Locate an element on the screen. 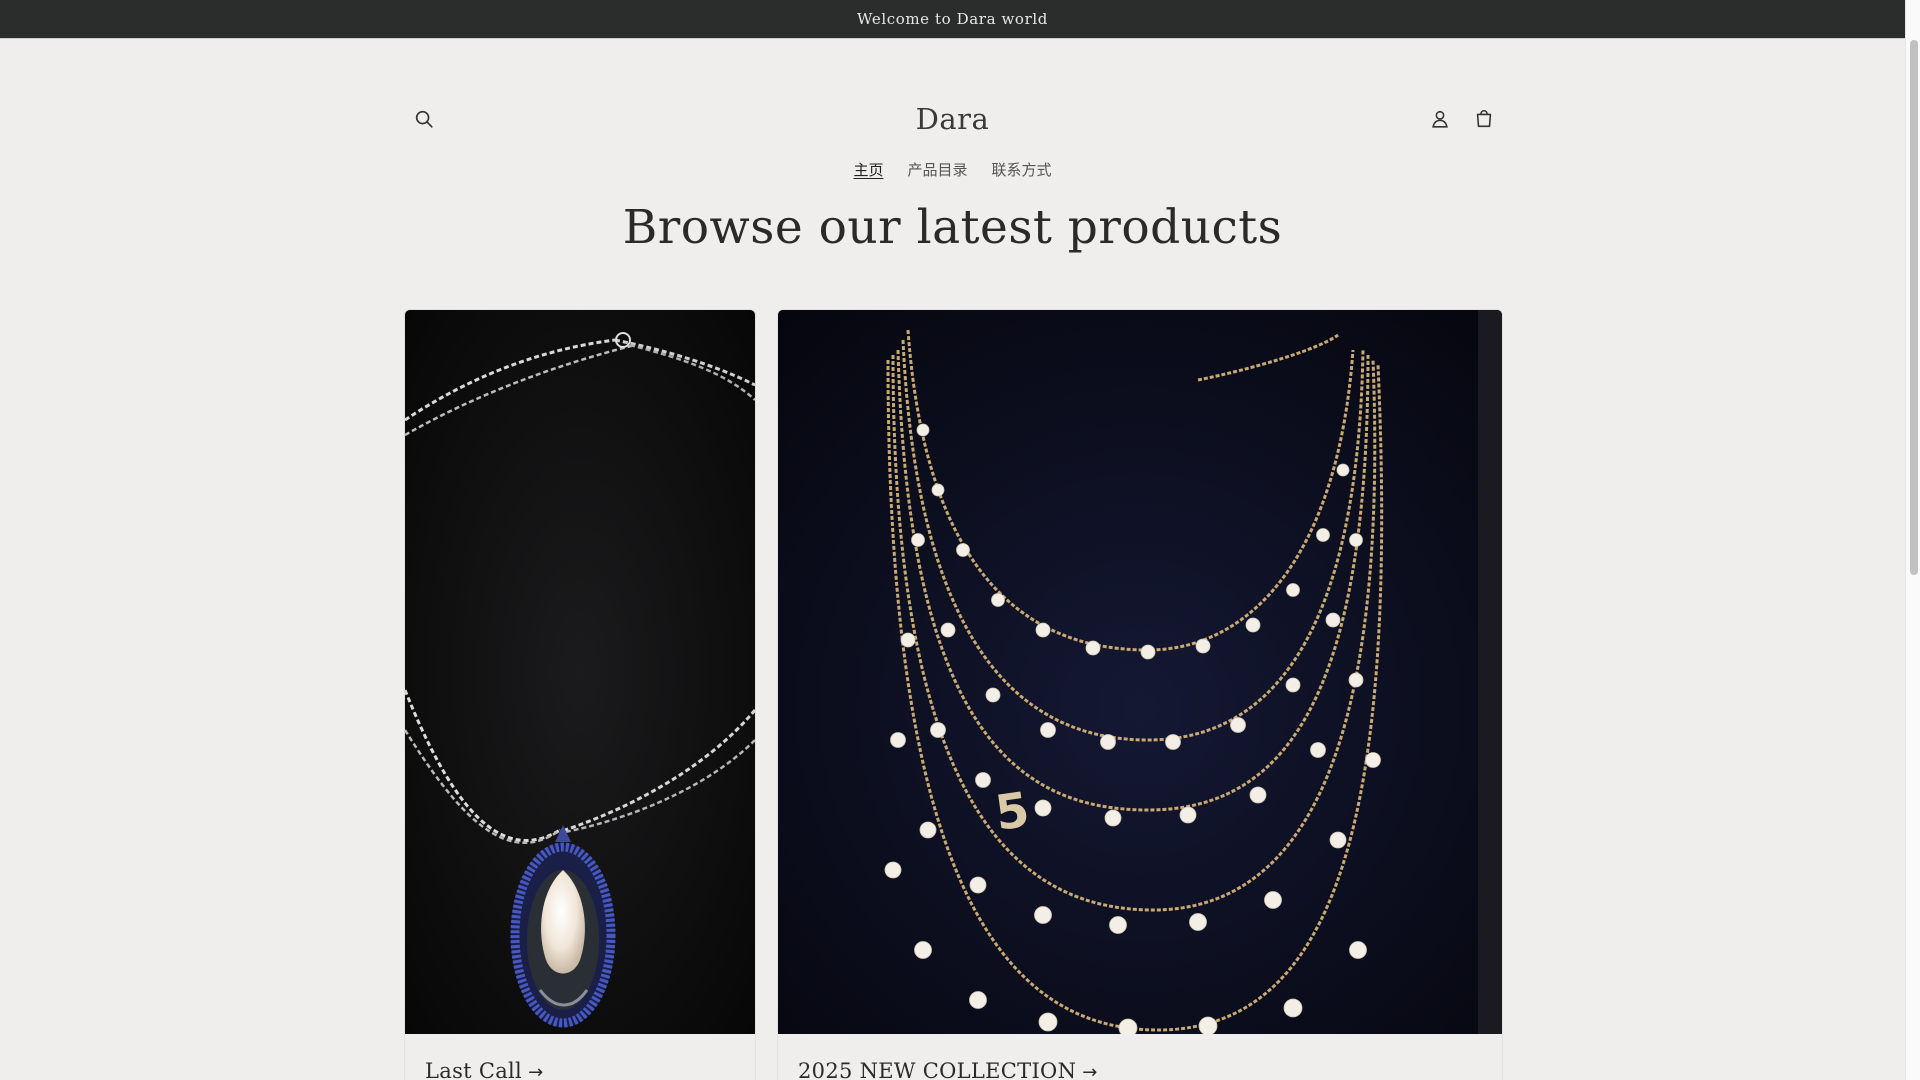 The height and width of the screenshot is (1080, 1920). announcement-text: Welcome to Dara world is located at coordinates (952, 19).